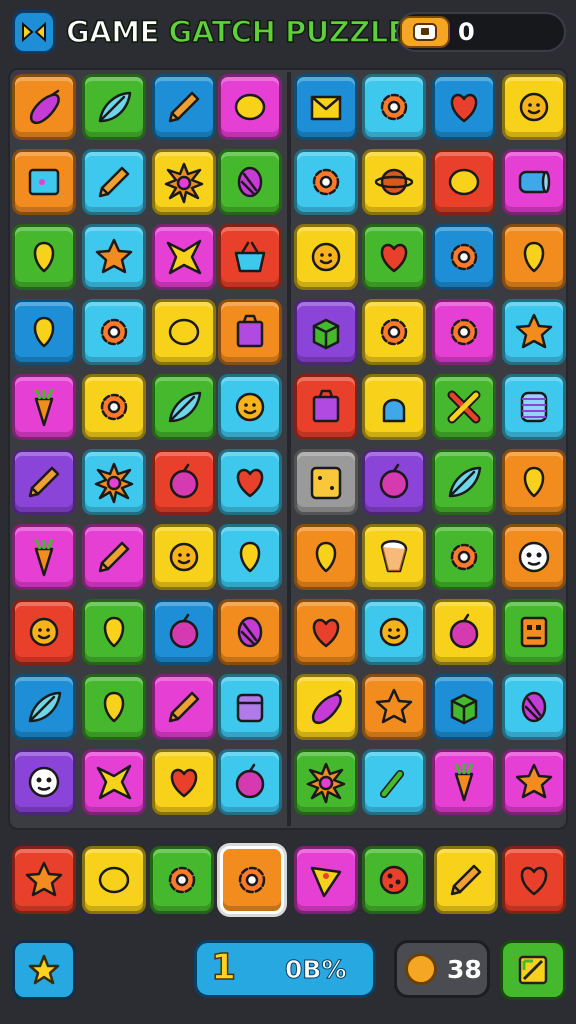 Image resolution: width=576 pixels, height=1024 pixels. I want to click on game-logo-icon, so click(34, 32).